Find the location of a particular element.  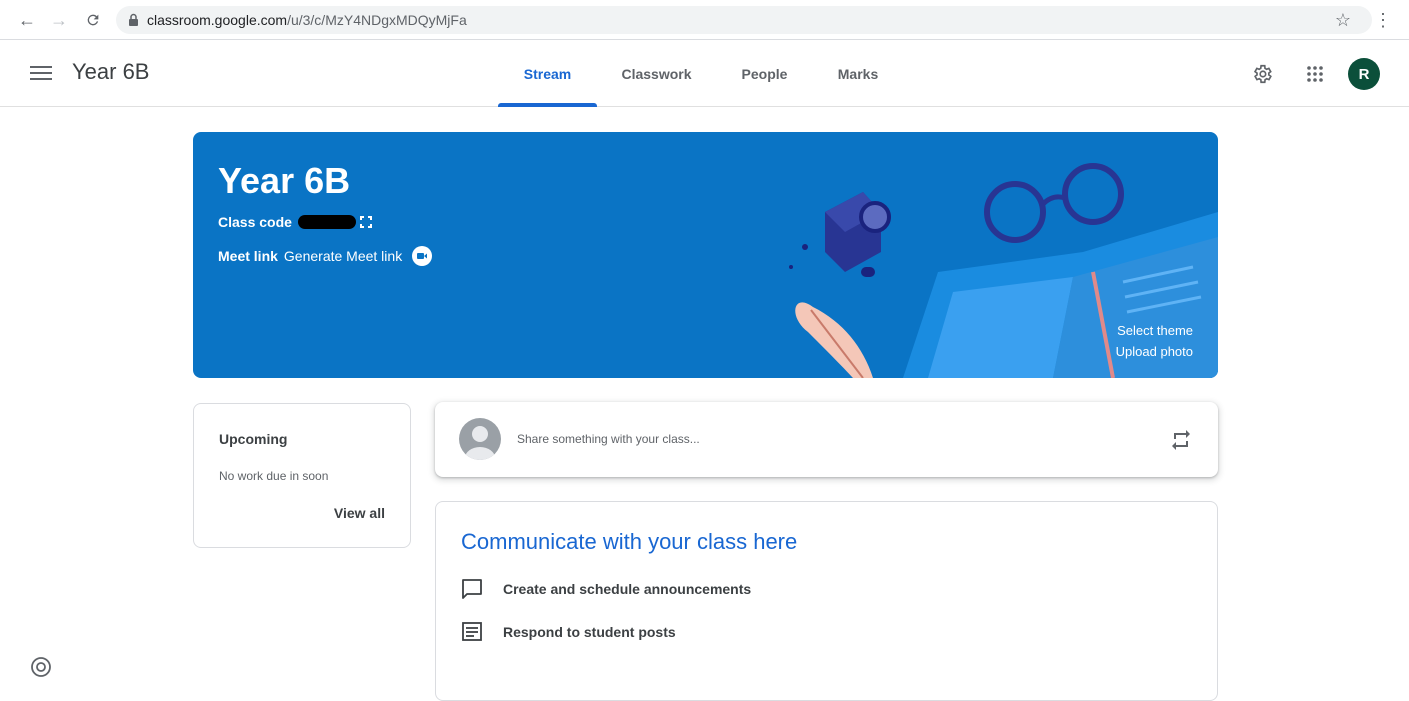

forward-arrow-icon: → is located at coordinates (59, 20).